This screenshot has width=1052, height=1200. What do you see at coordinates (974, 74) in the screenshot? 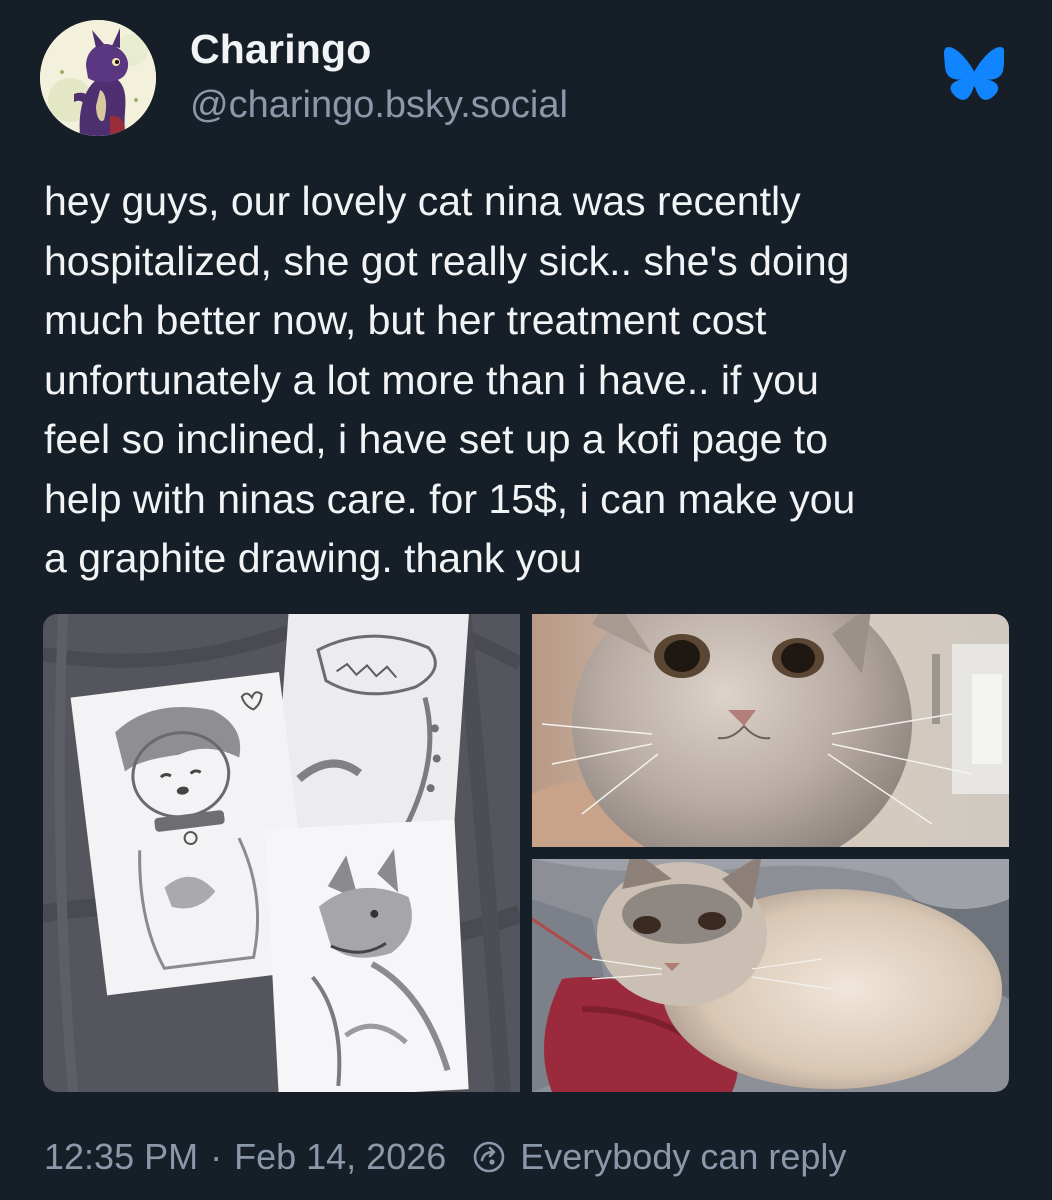
I see `bluesky-butterfly-icon` at bounding box center [974, 74].